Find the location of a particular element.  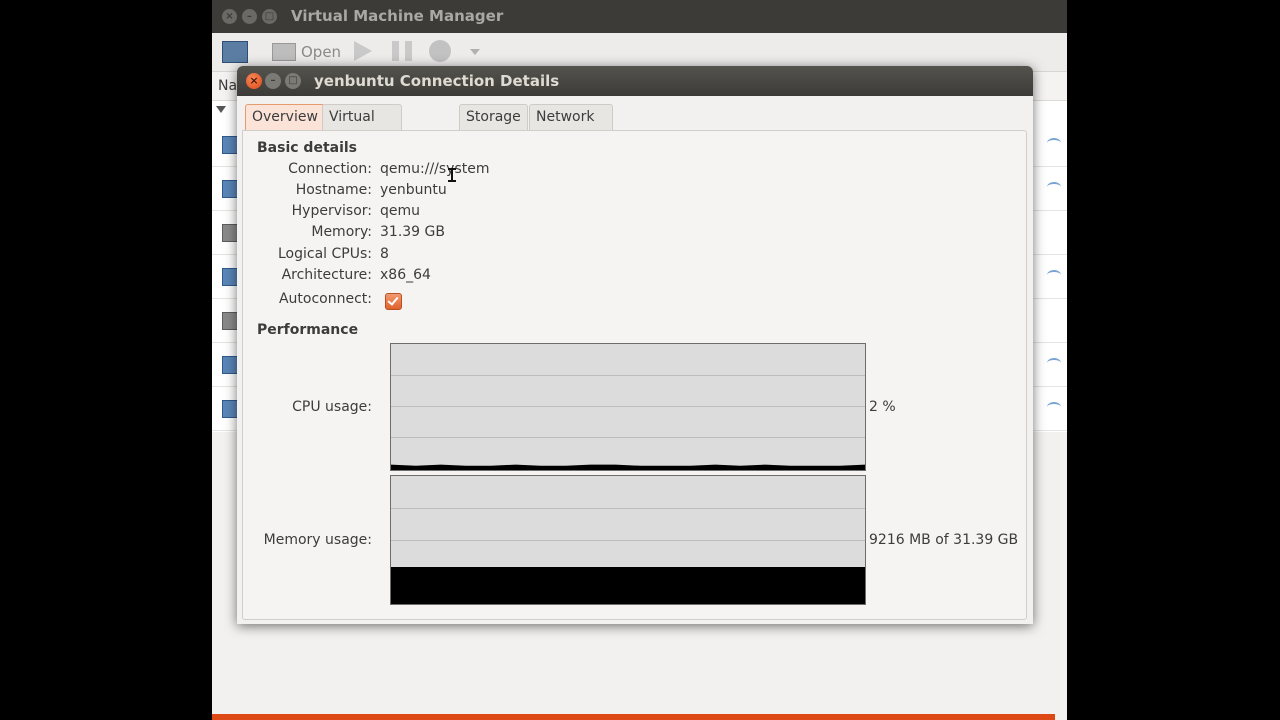

architecture-value: x86_64 is located at coordinates (405, 275).